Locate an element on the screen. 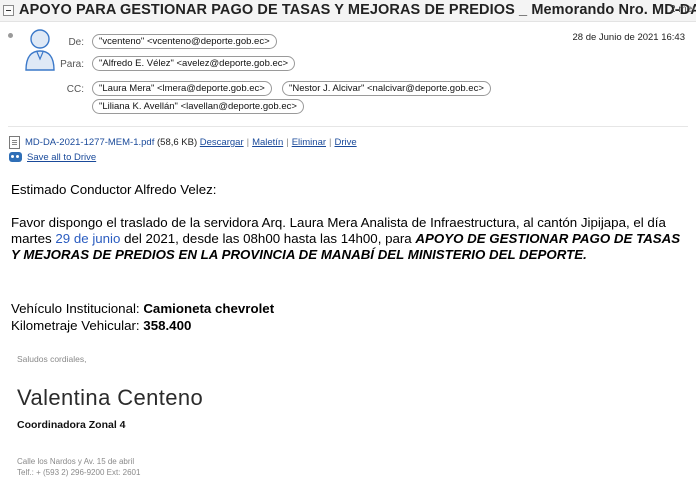 The image size is (696, 479). cc-chip: "Laura Mera" <lmera@deporte.gob.ec> is located at coordinates (182, 88).